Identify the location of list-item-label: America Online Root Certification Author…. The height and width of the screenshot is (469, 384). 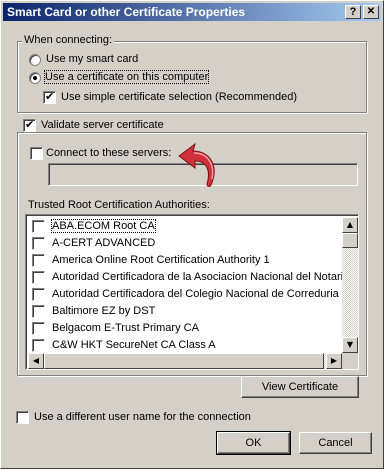
(161, 260).